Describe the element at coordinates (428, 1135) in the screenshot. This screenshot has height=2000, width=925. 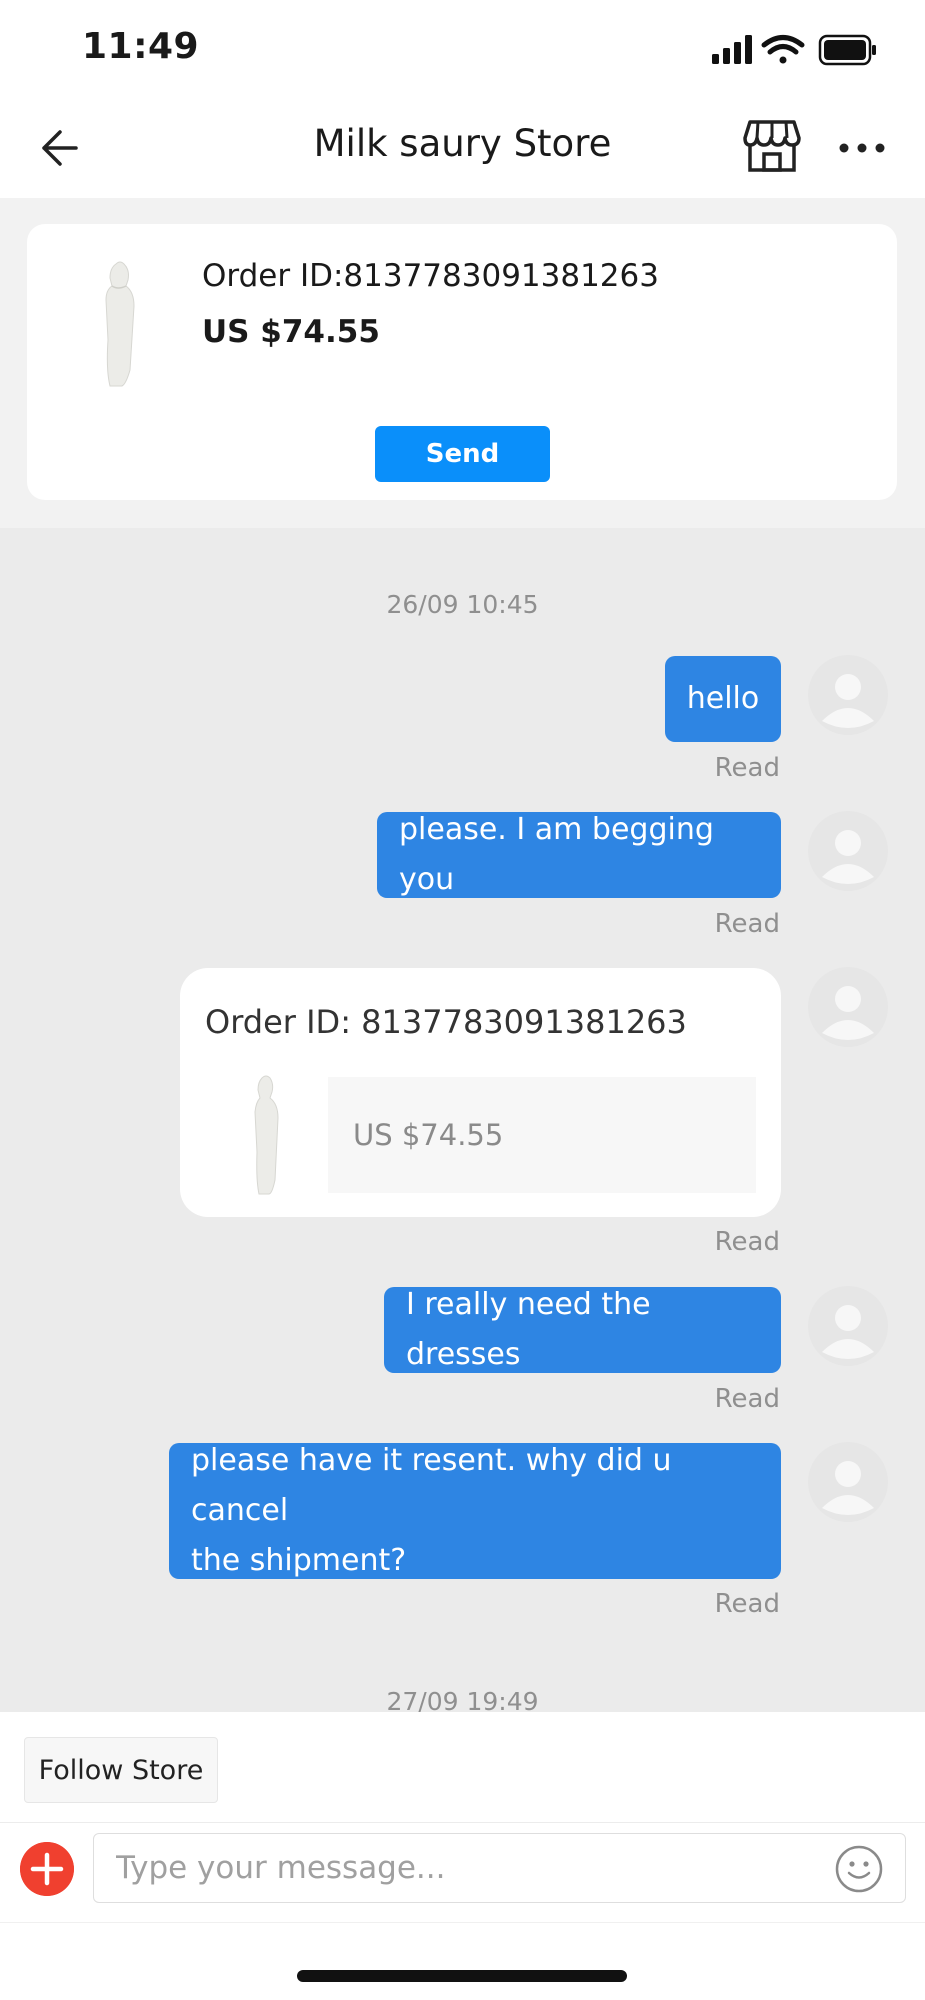
I see `order-message-price: US $74.55` at that location.